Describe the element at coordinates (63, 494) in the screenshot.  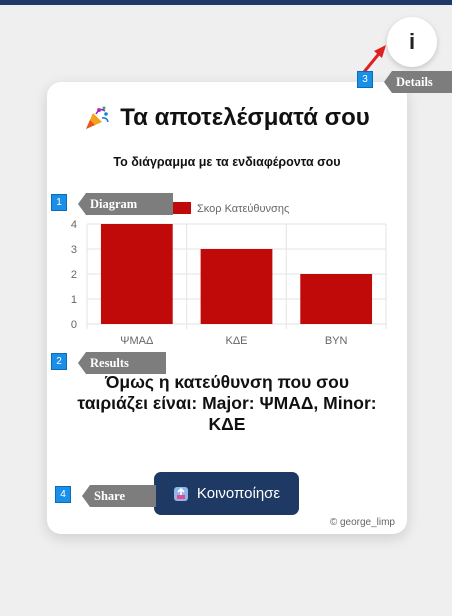
I see `annotation-badge-4: 4` at that location.